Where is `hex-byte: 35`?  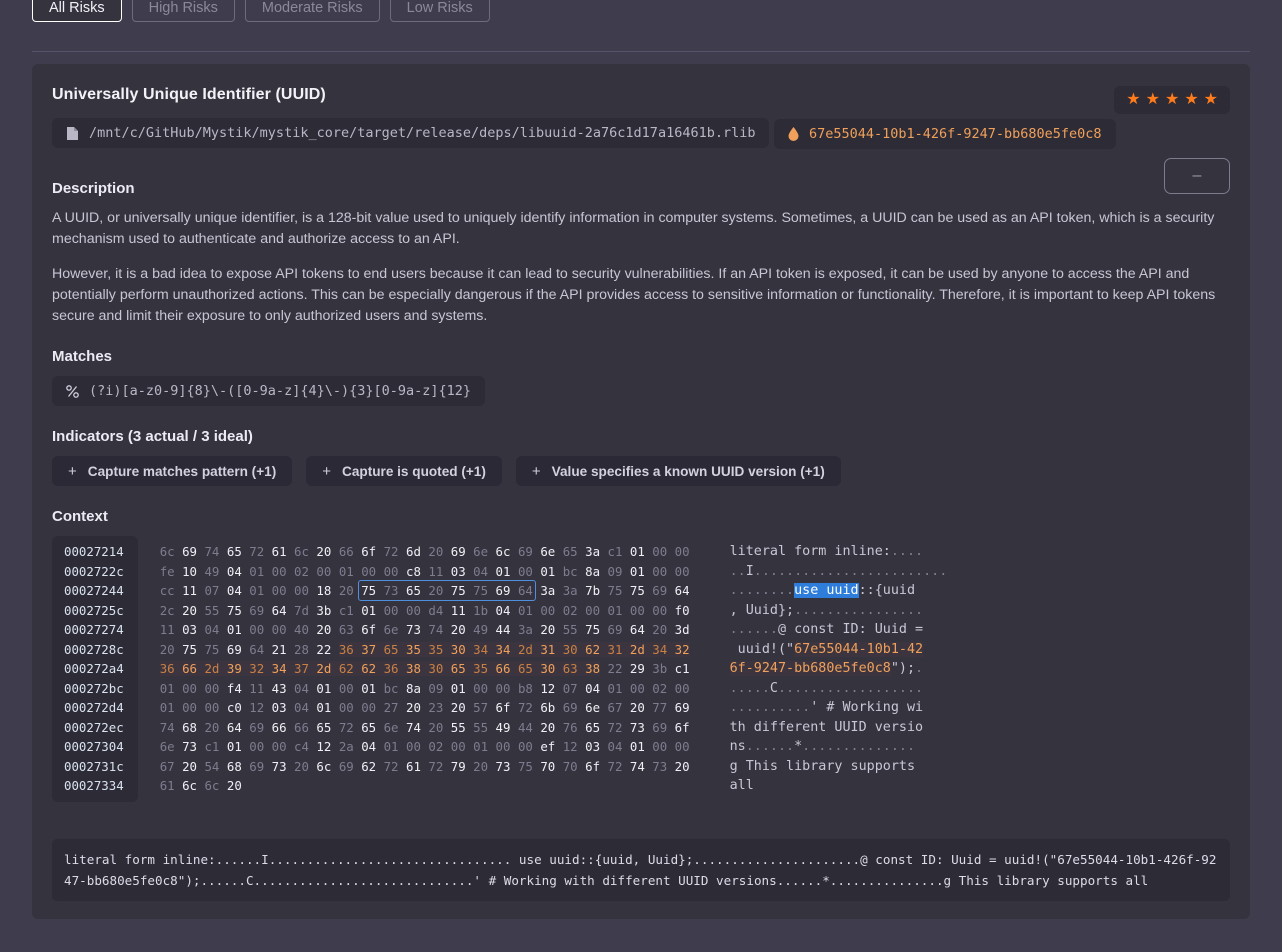
hex-byte: 35 is located at coordinates (481, 669).